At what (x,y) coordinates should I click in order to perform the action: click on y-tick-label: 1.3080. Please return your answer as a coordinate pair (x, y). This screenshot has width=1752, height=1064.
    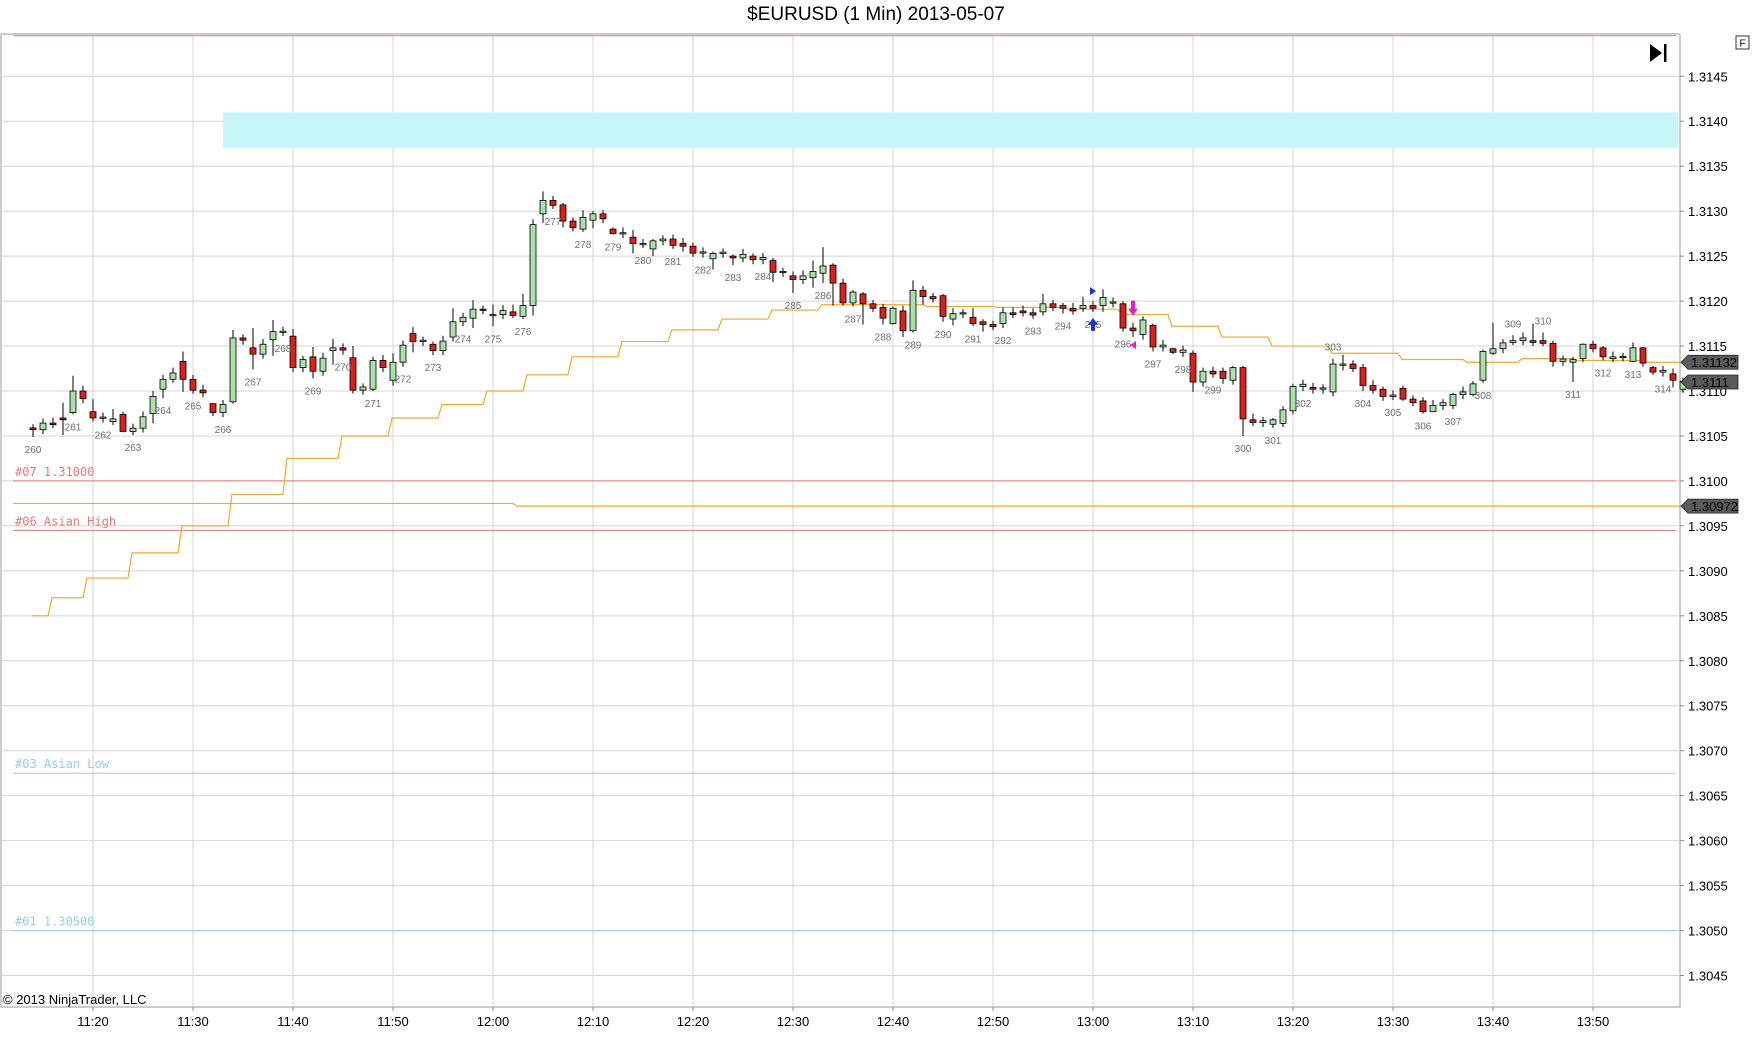
    Looking at the image, I should click on (1708, 661).